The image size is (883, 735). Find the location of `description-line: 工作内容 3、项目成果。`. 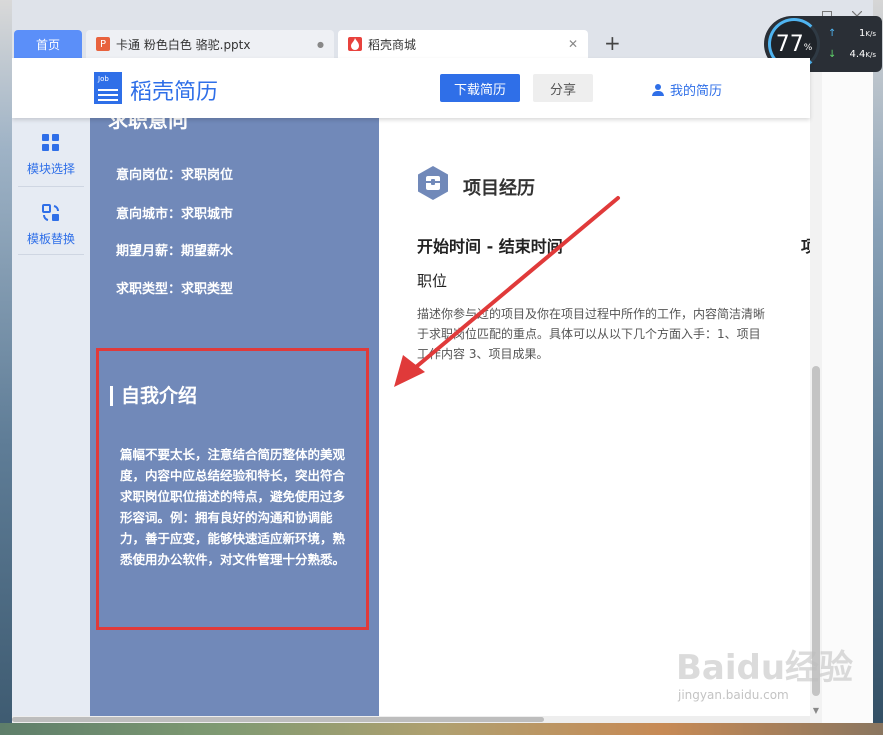

description-line: 工作内容 3、项目成果。 is located at coordinates (483, 354).